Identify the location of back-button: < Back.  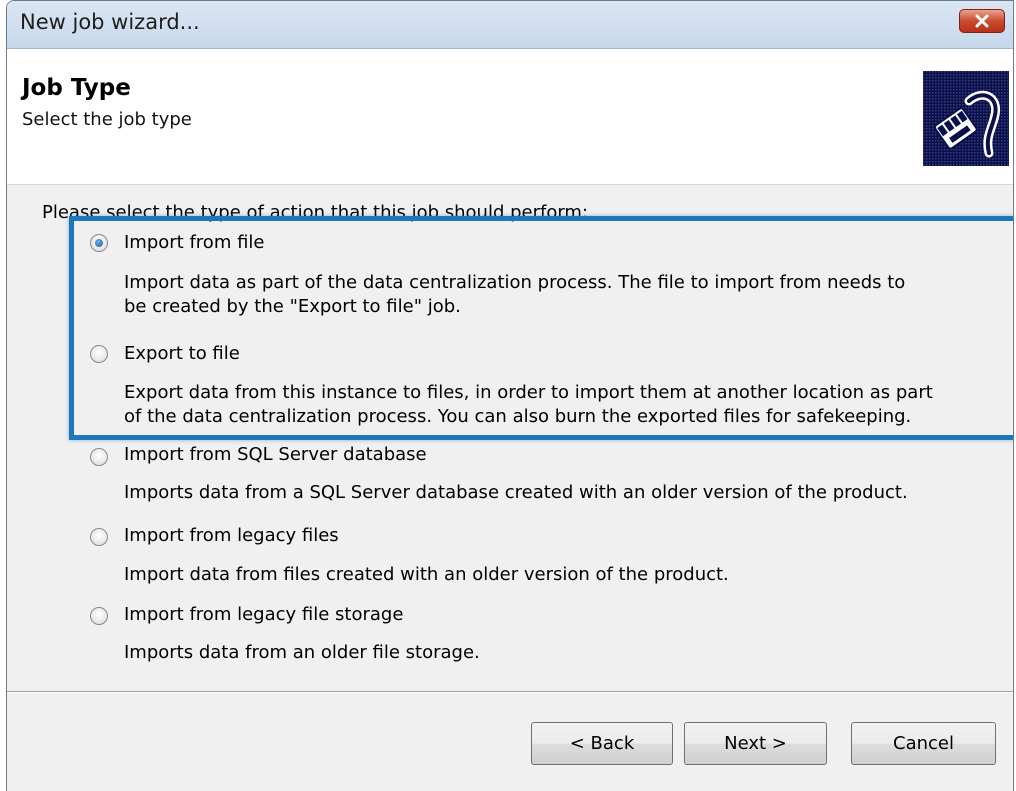
(602, 743).